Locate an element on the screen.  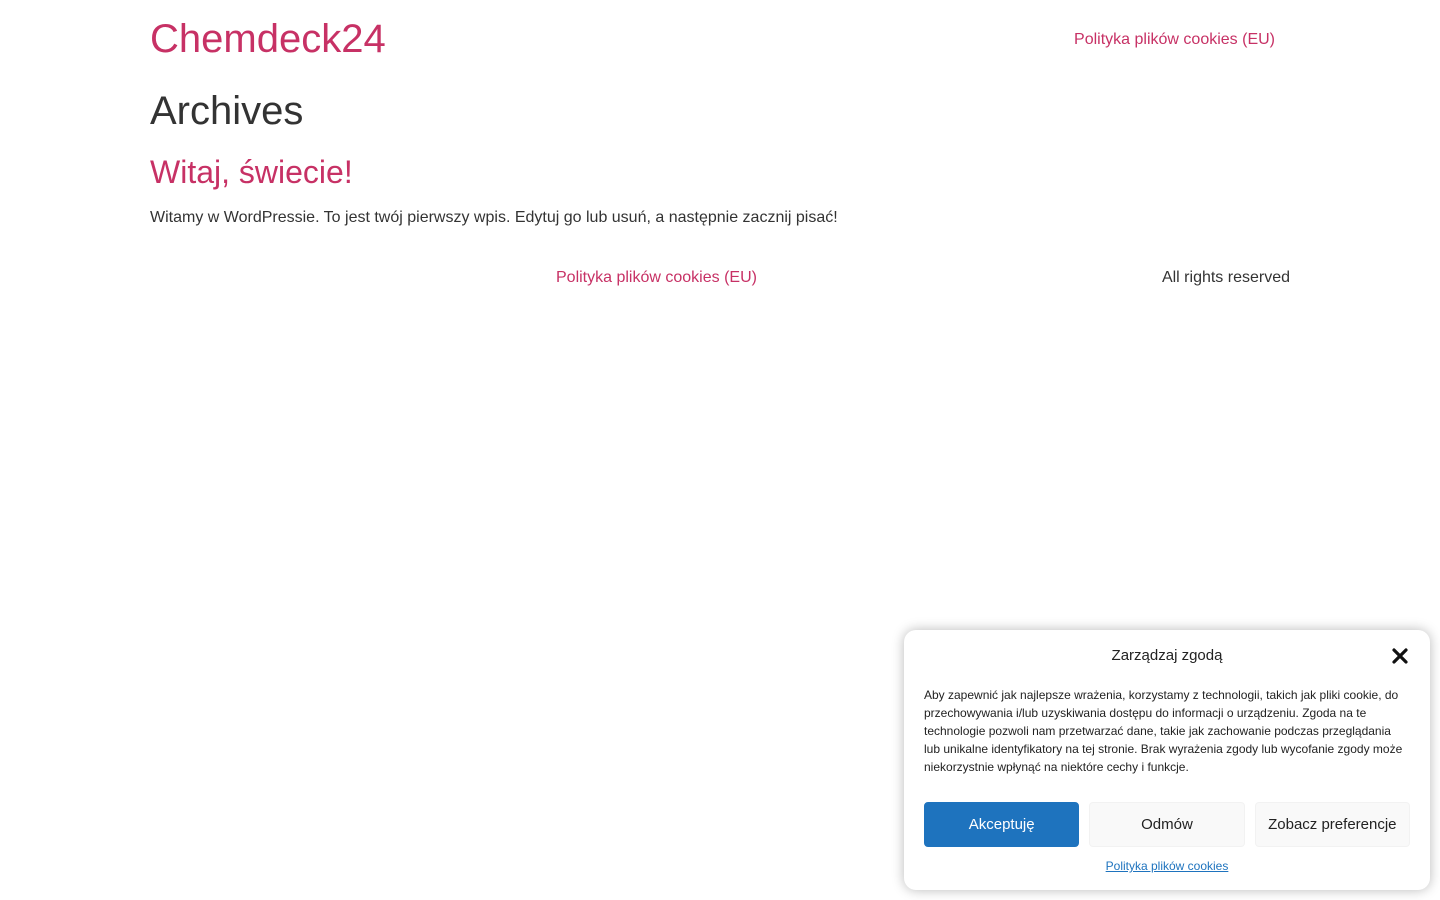
page-title: Archives is located at coordinates (227, 111).